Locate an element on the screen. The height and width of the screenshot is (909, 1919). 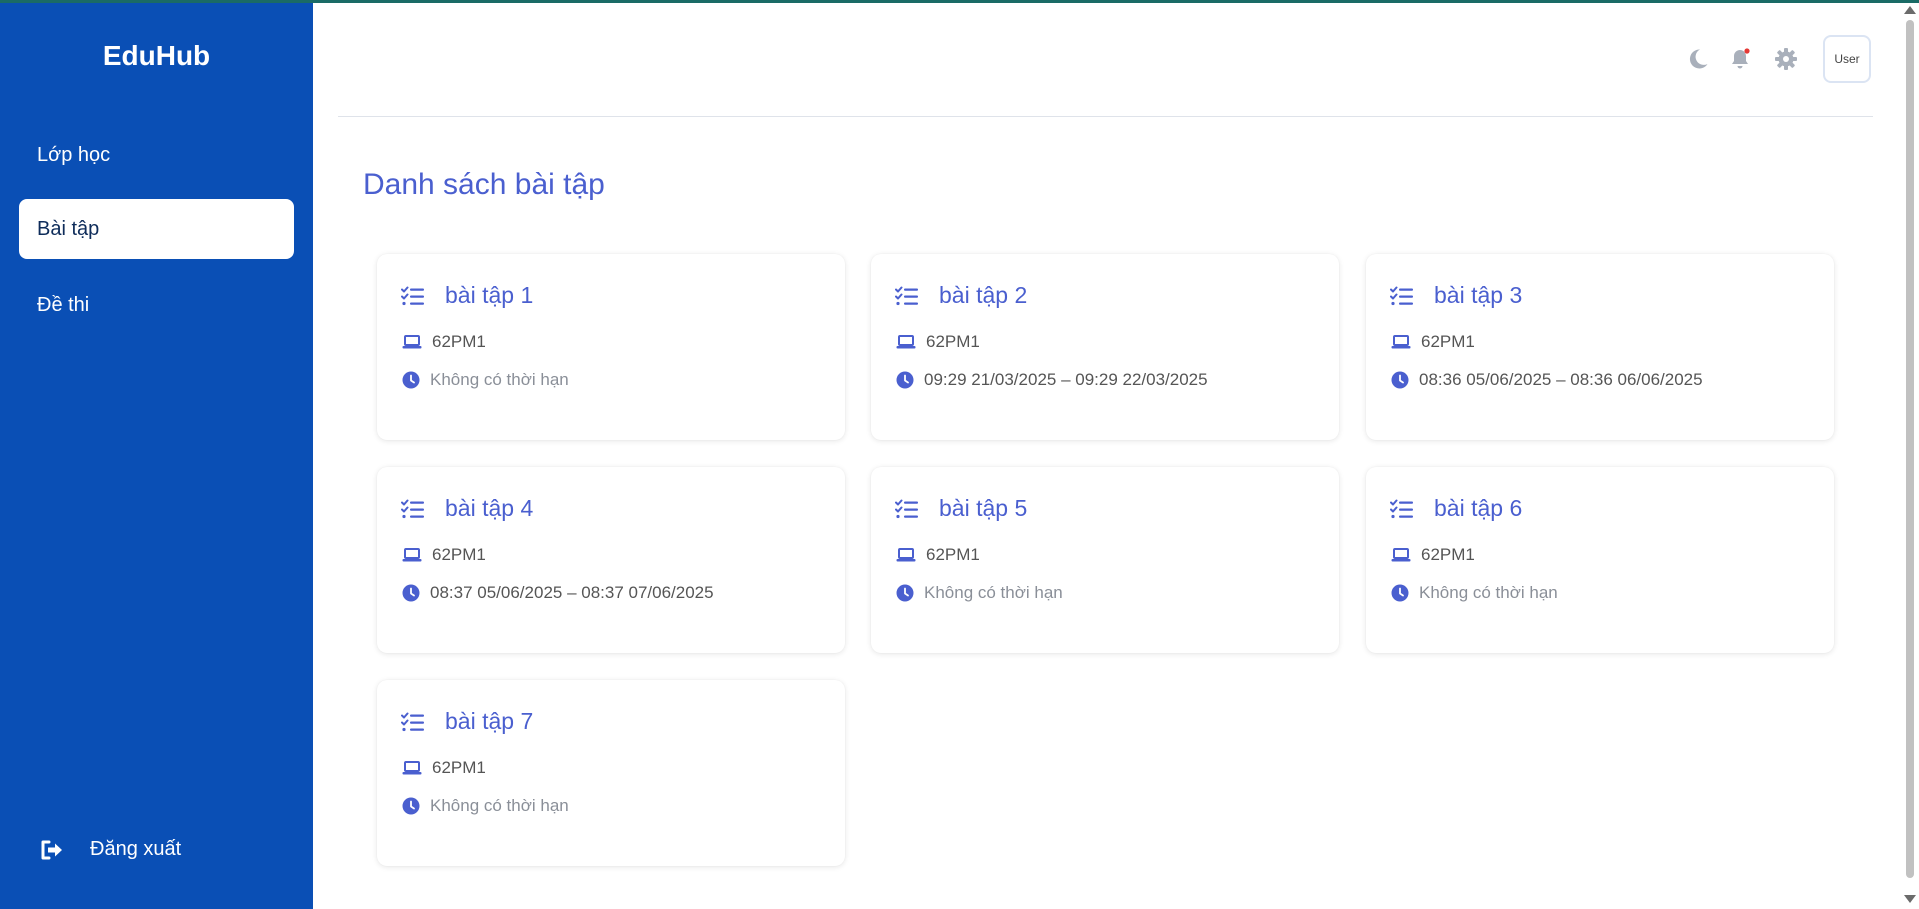
logout-icon is located at coordinates (51, 849).